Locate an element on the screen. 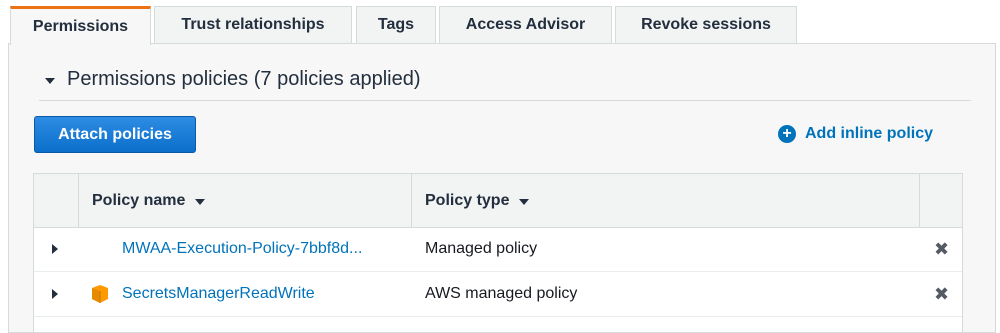 The width and height of the screenshot is (1000, 333). policy-type: Managed policy is located at coordinates (481, 248).